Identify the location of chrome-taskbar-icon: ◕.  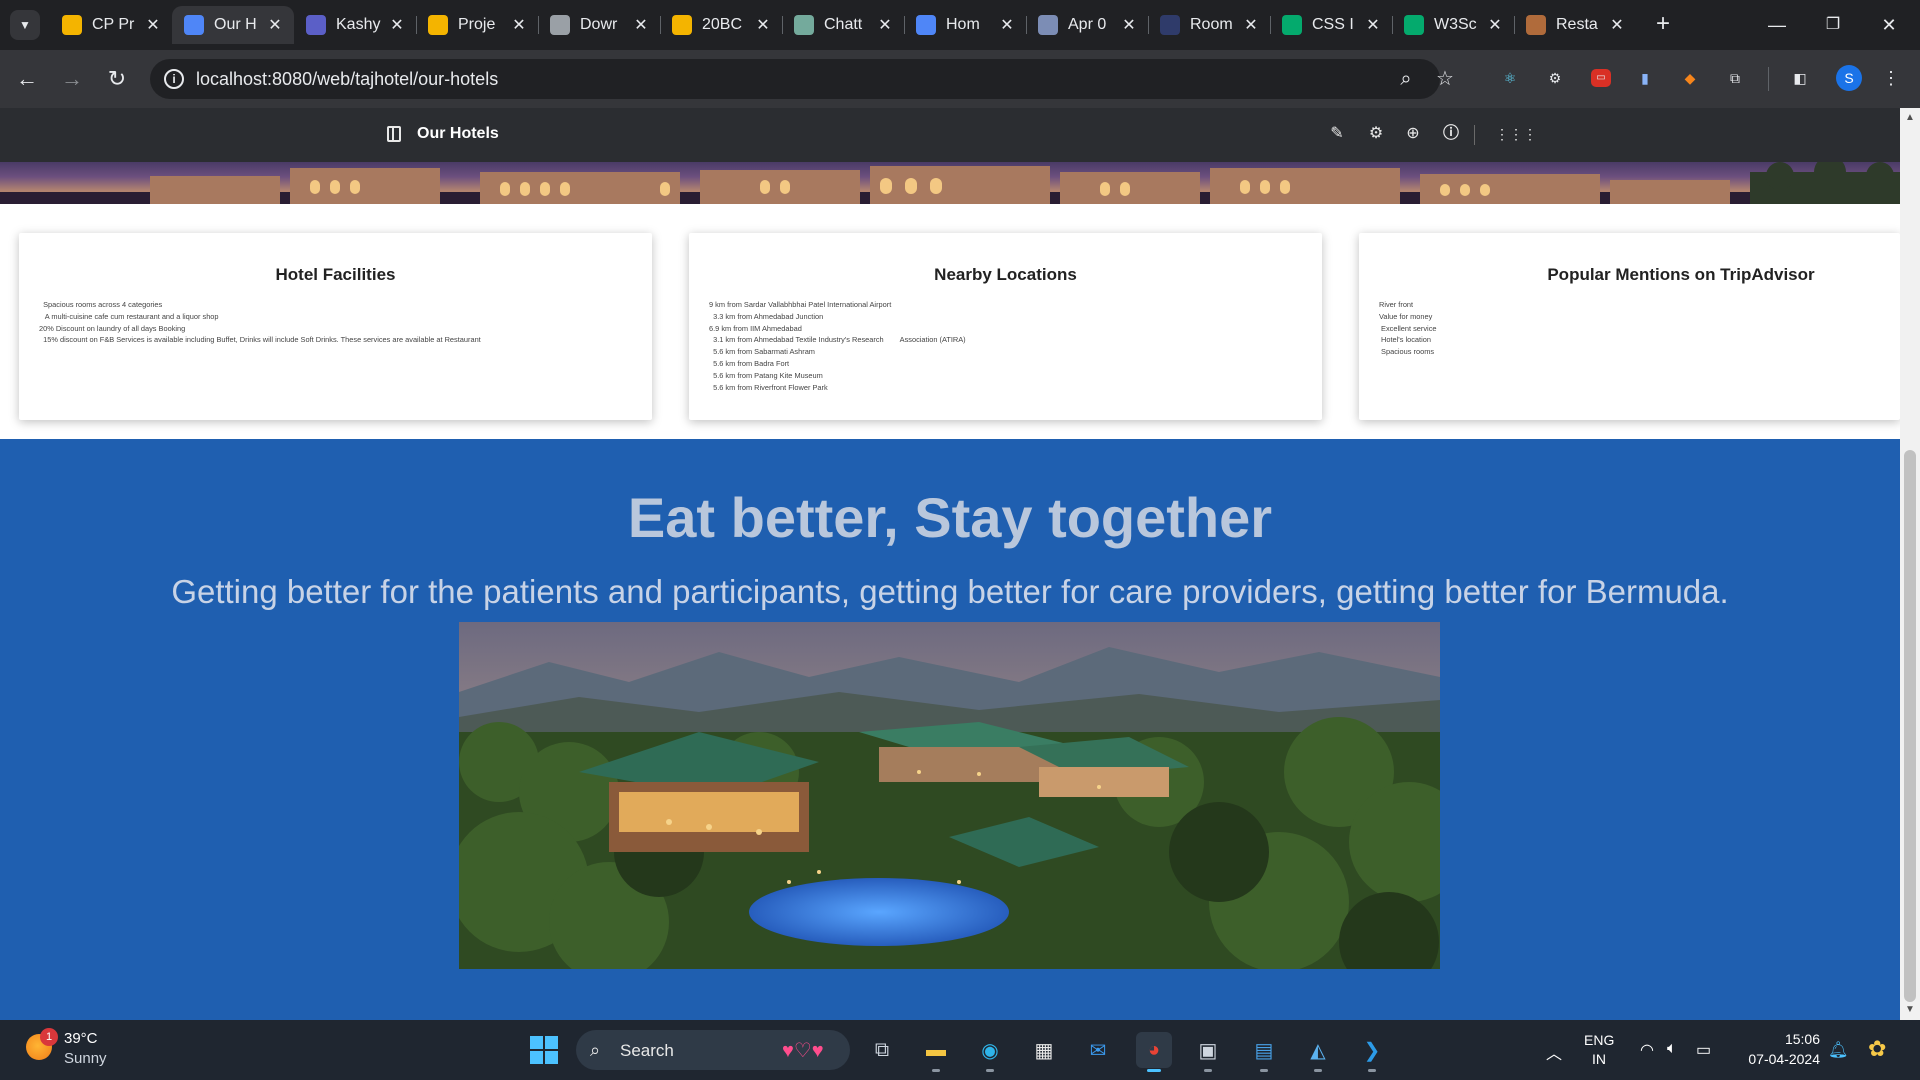
(1154, 1052).